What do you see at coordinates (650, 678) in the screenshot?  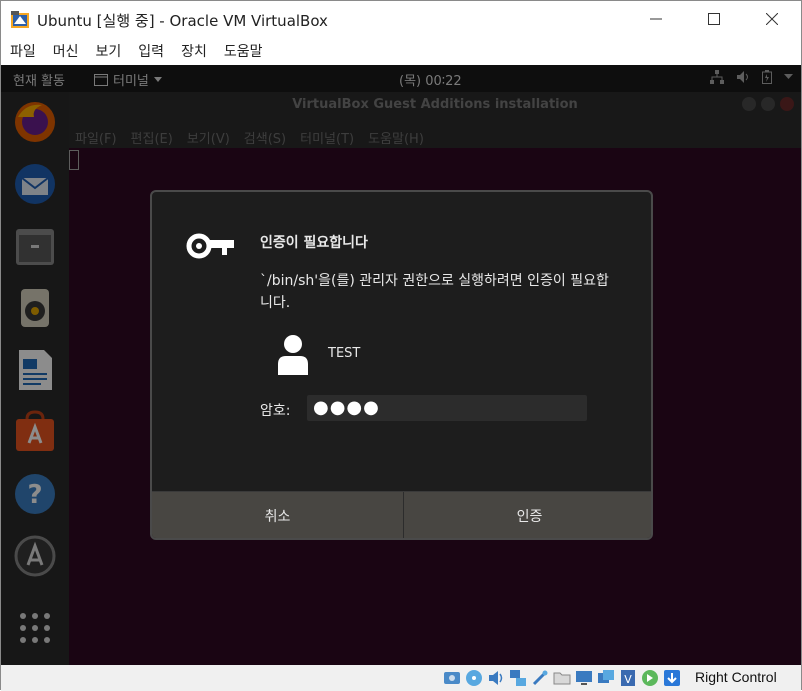 I see `mouse-integration-icon` at bounding box center [650, 678].